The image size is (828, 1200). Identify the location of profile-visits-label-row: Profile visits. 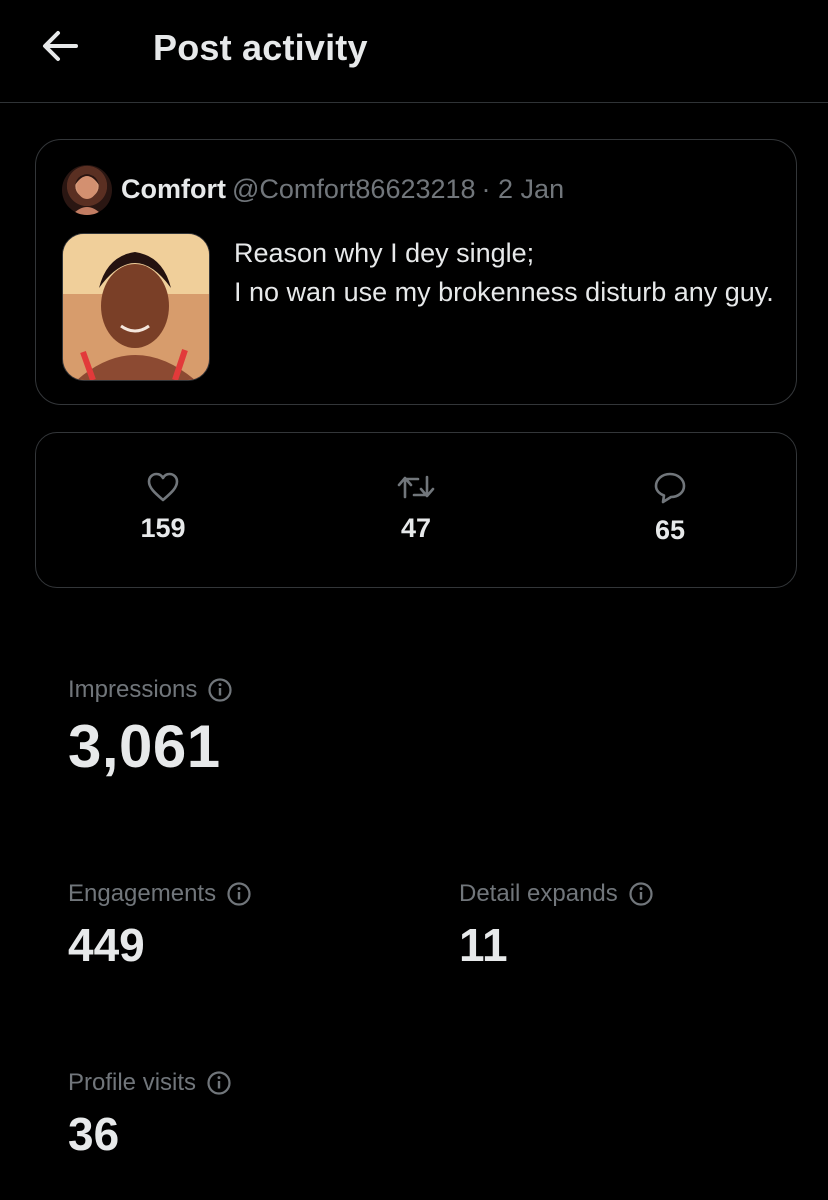
(150, 1083).